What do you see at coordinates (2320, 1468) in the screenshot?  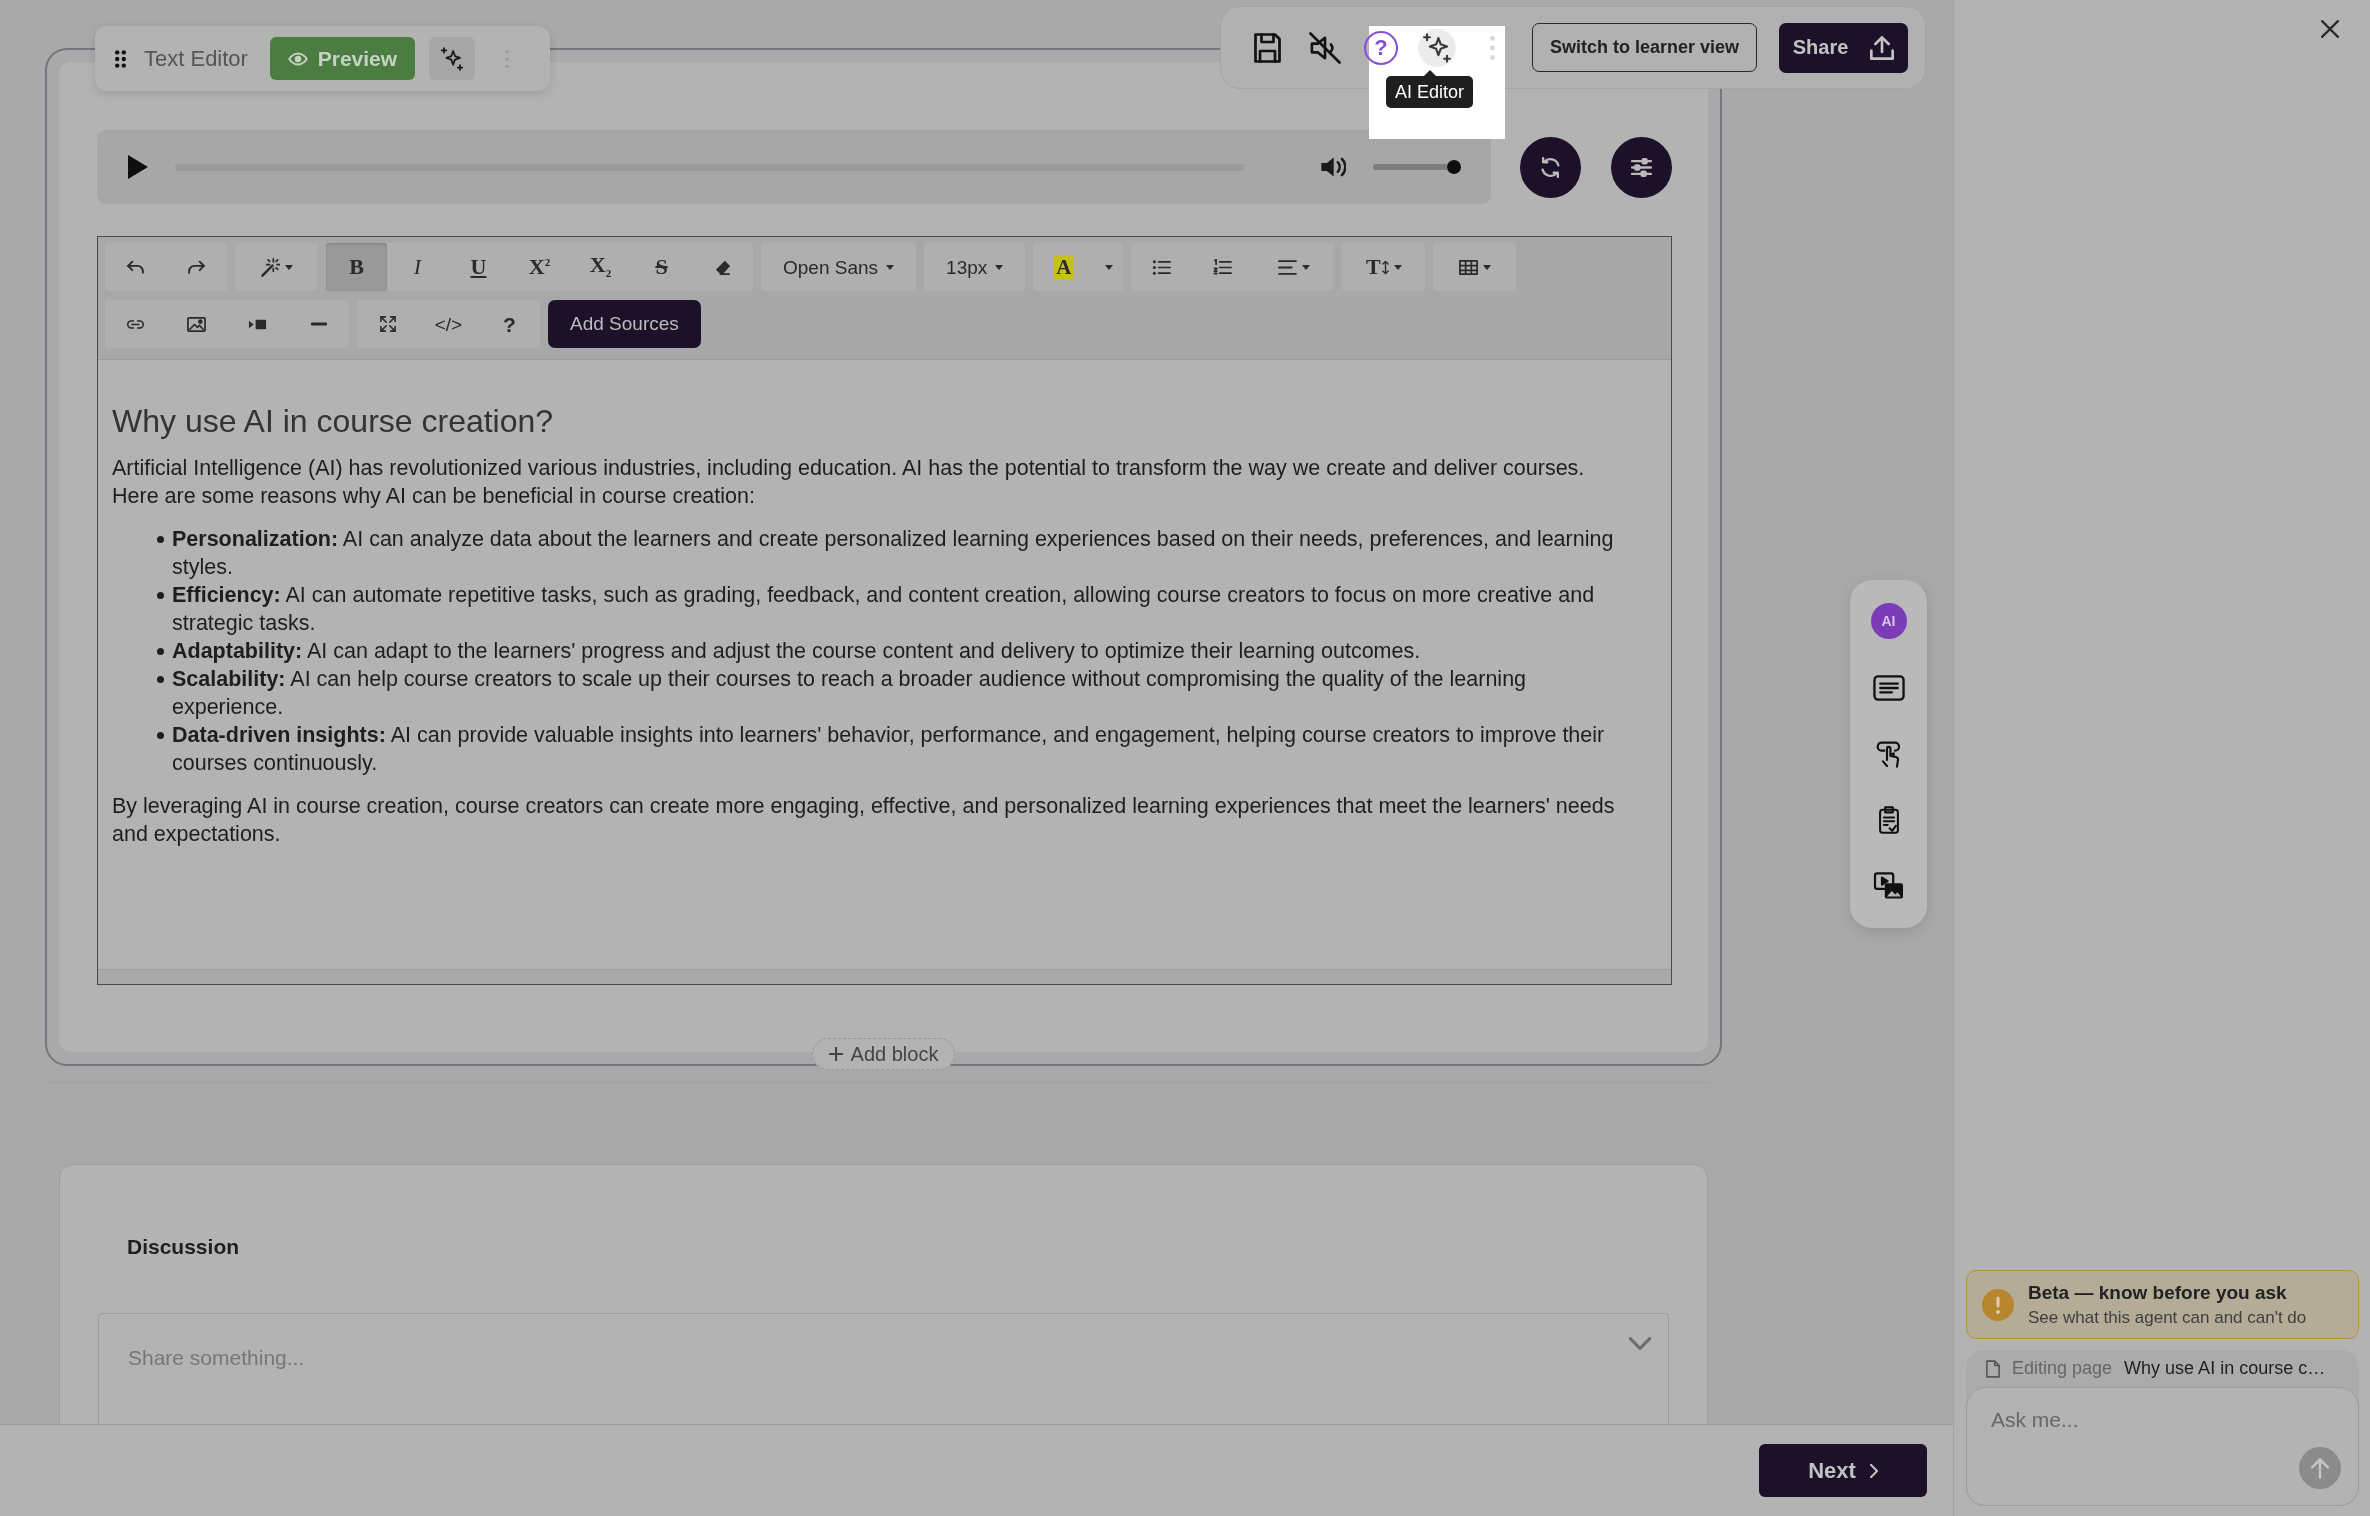 I see `arrow-up-icon` at bounding box center [2320, 1468].